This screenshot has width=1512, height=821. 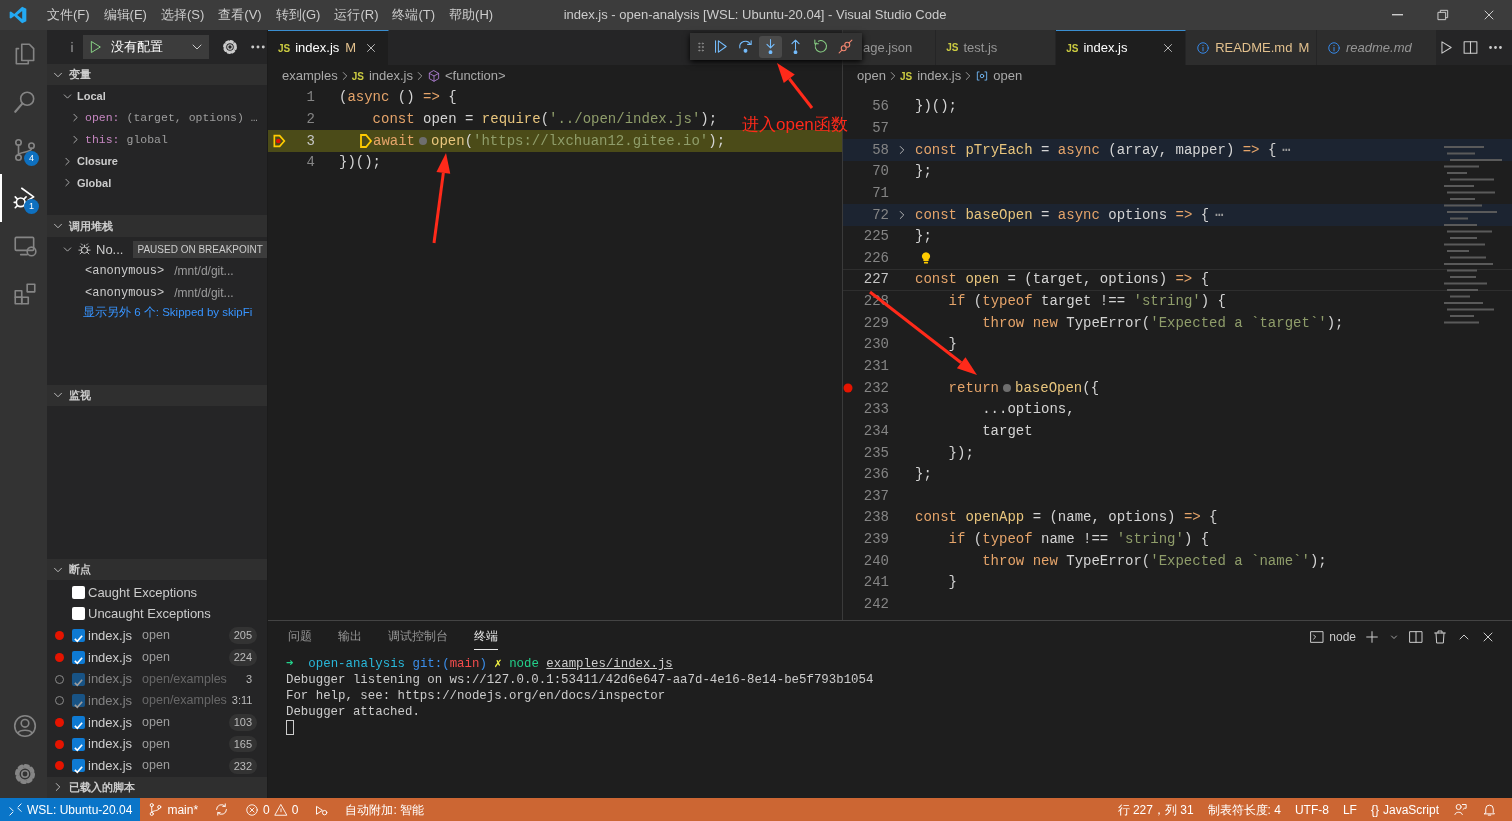 I want to click on terminal-line: Debugger attached., so click(x=353, y=712).